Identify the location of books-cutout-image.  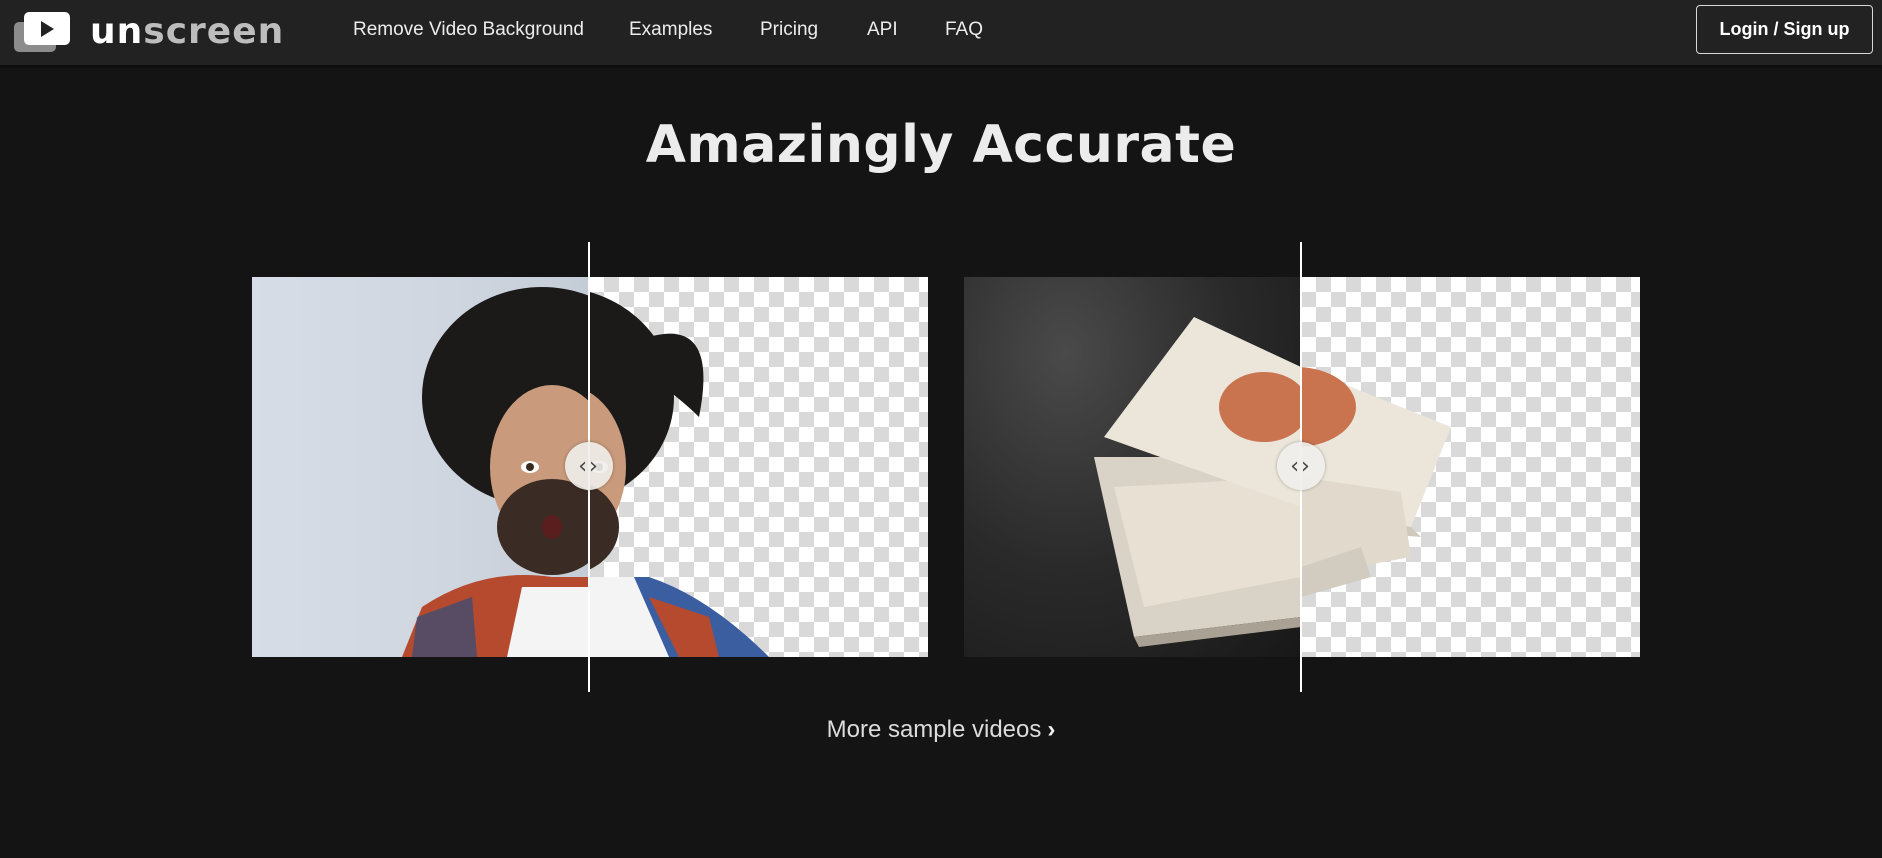
(1376, 482).